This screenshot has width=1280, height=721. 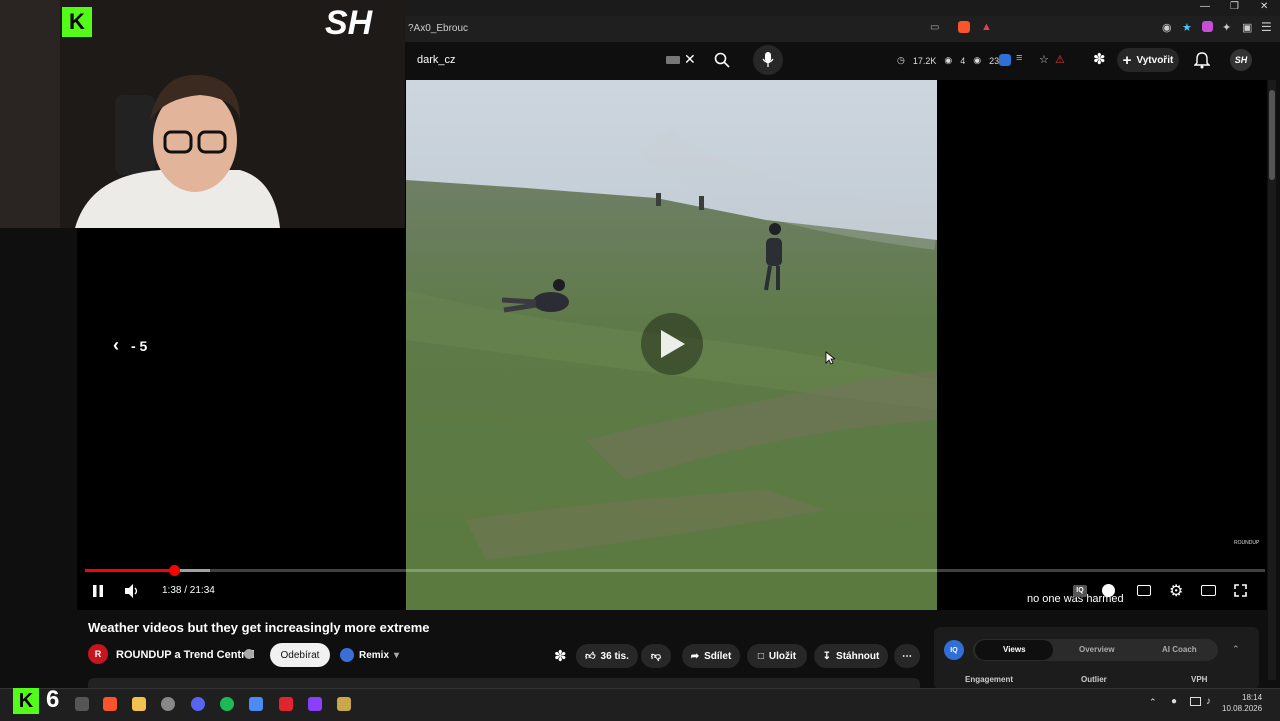 I want to click on create-button: + Vytvořit, so click(x=1148, y=60).